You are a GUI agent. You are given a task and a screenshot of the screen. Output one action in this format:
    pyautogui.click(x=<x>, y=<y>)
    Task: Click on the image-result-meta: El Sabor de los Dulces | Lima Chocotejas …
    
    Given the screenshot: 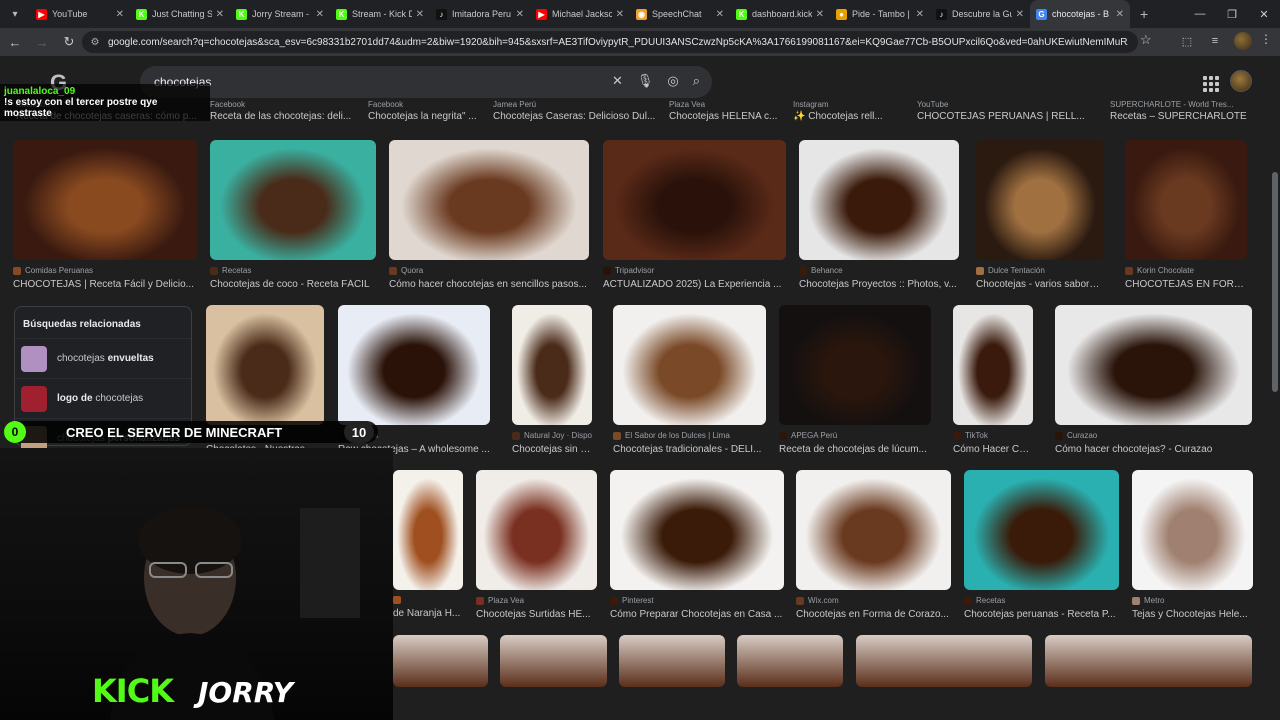 What is the action you would take?
    pyautogui.click(x=689, y=443)
    